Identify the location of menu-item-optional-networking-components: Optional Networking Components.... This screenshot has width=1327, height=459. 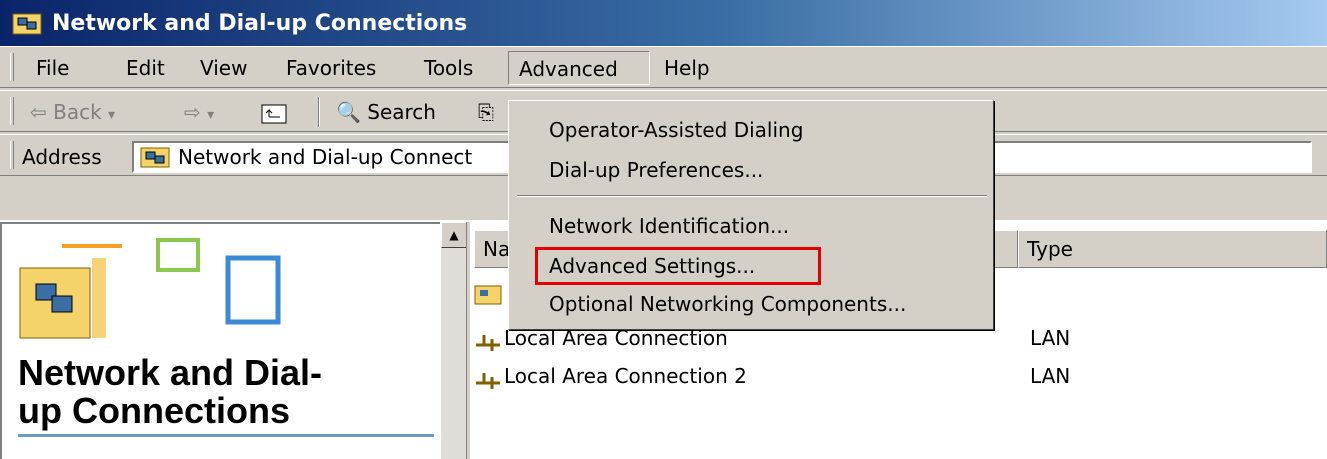
(727, 304).